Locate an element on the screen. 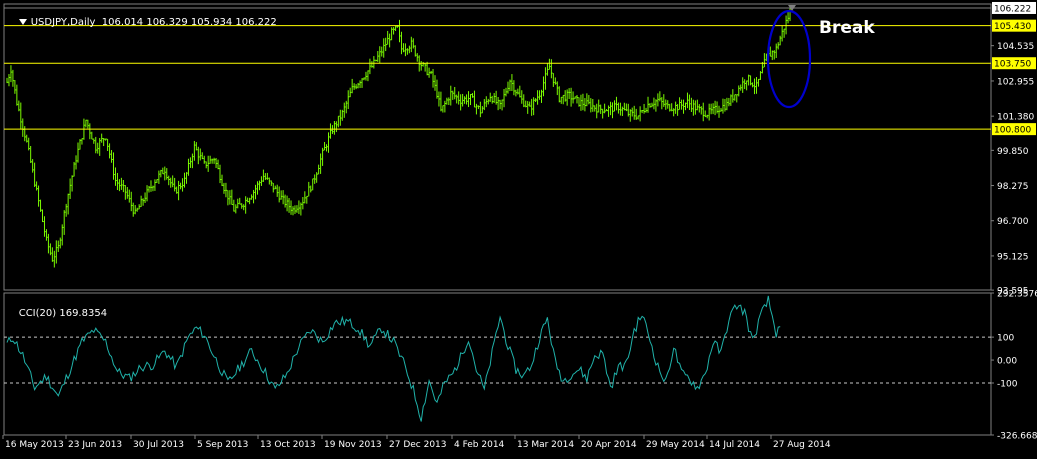  ohlc-label: 106.014 106.329 105.934 106.222 is located at coordinates (189, 22).